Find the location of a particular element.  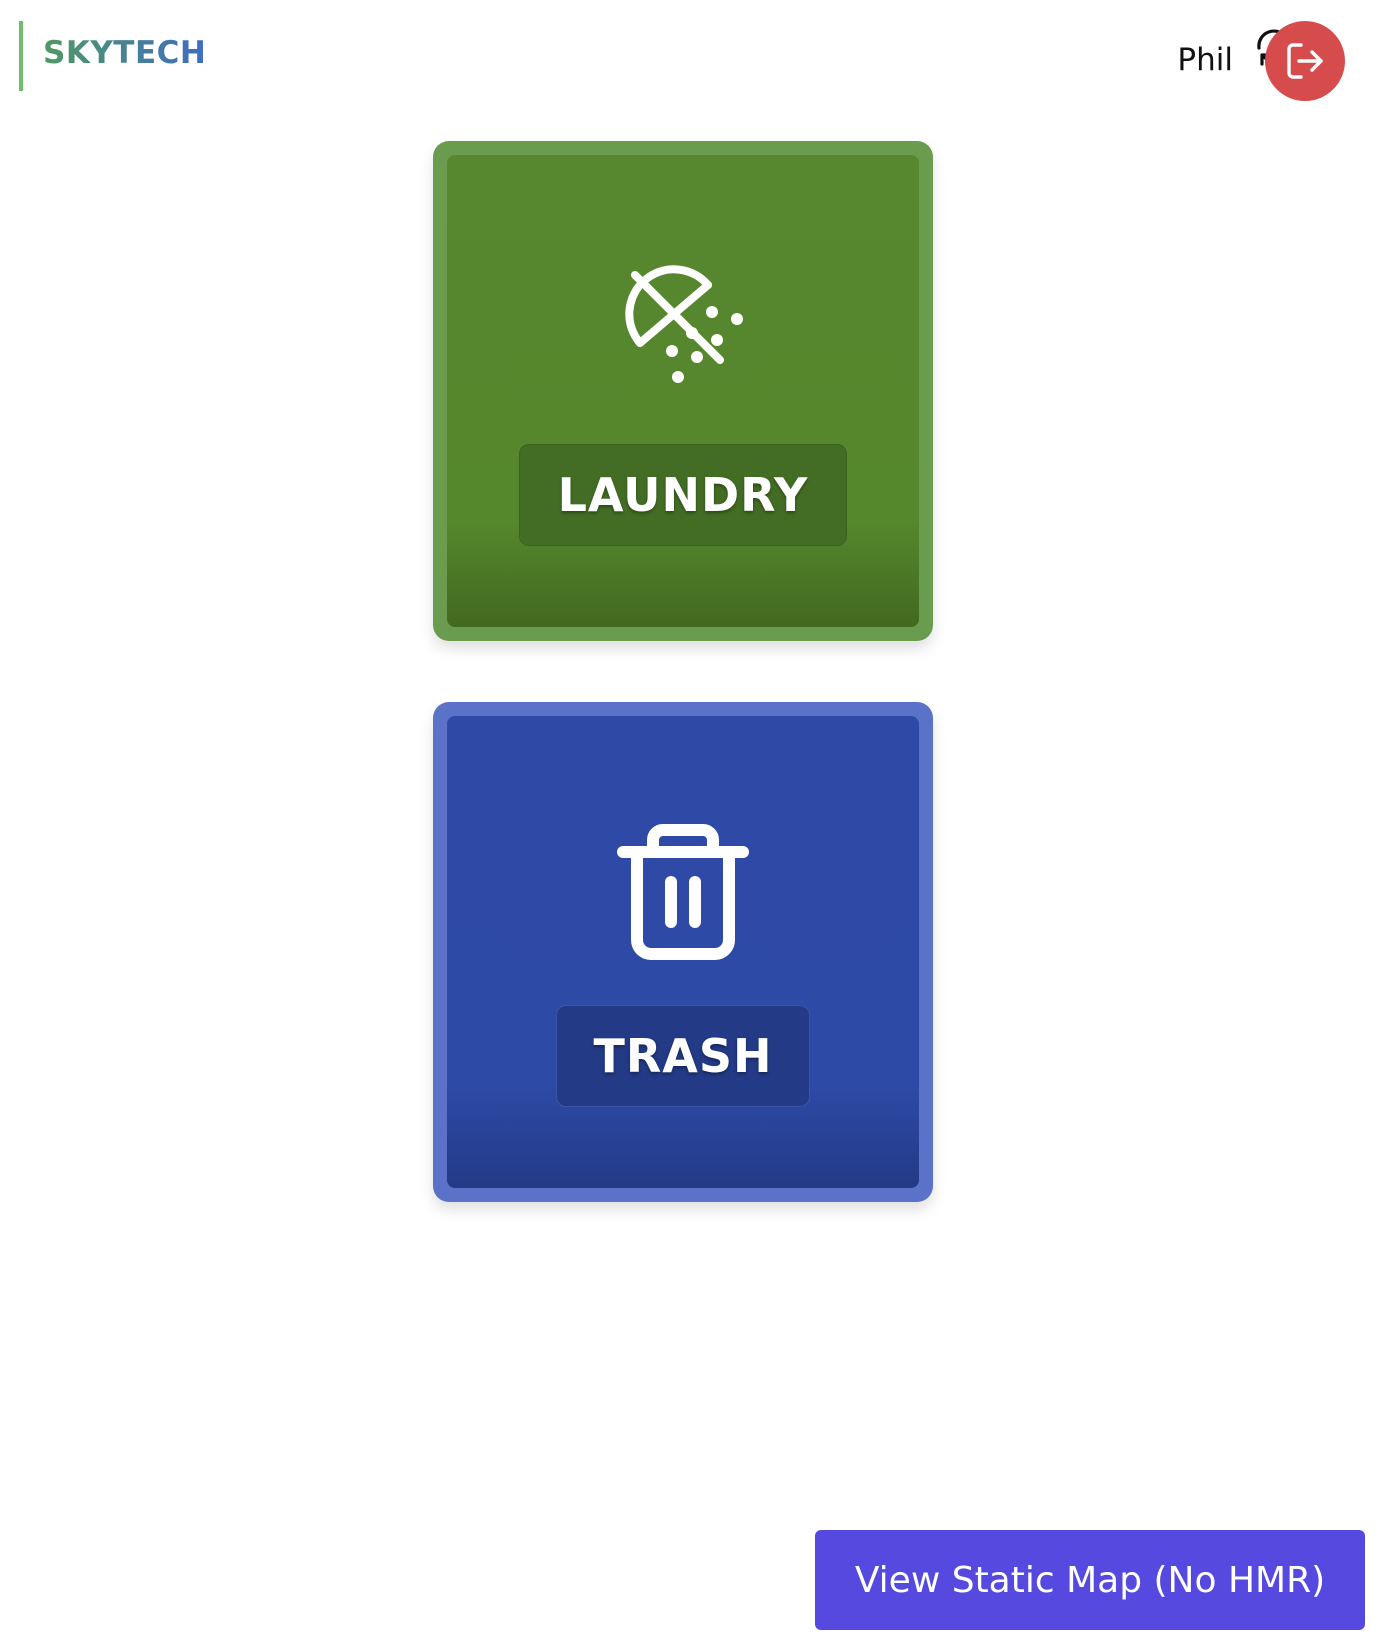

logout-icon is located at coordinates (1305, 61).